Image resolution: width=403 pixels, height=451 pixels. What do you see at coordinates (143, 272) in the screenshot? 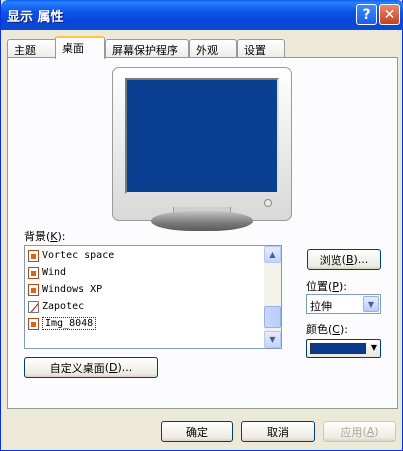
I see `list-item: Wind` at bounding box center [143, 272].